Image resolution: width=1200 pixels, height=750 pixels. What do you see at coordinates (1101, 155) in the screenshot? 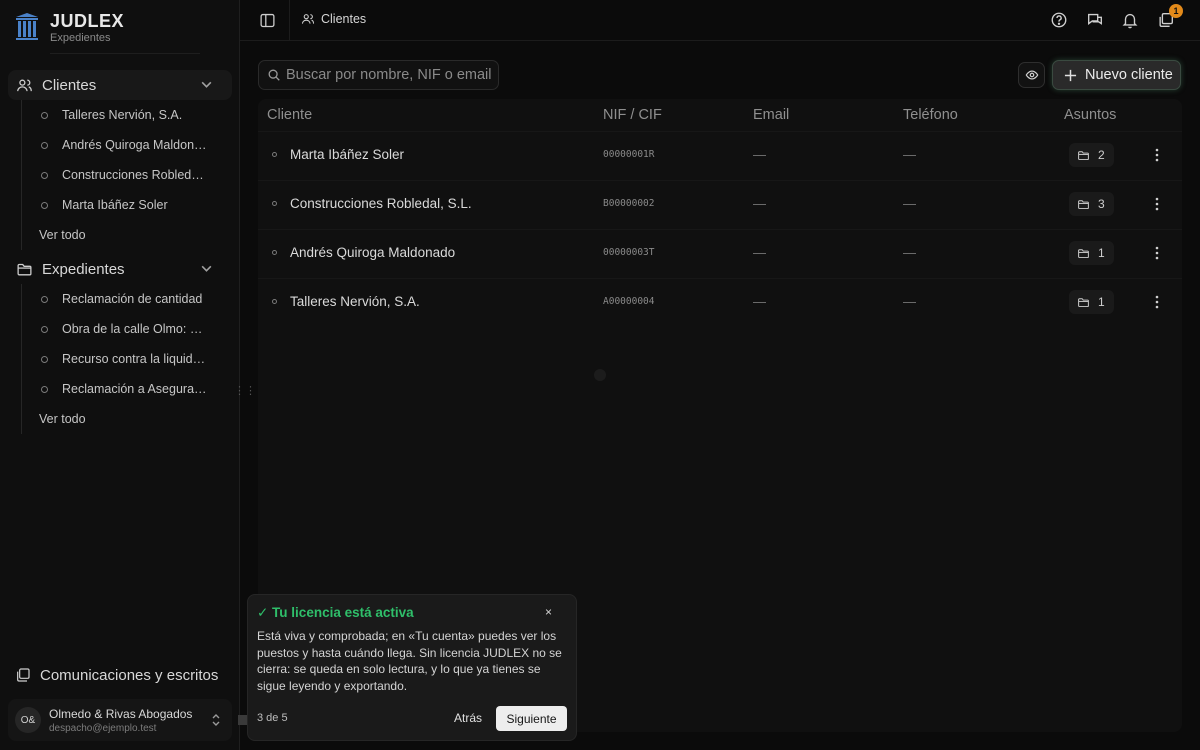
I see `cases-count: 2` at bounding box center [1101, 155].